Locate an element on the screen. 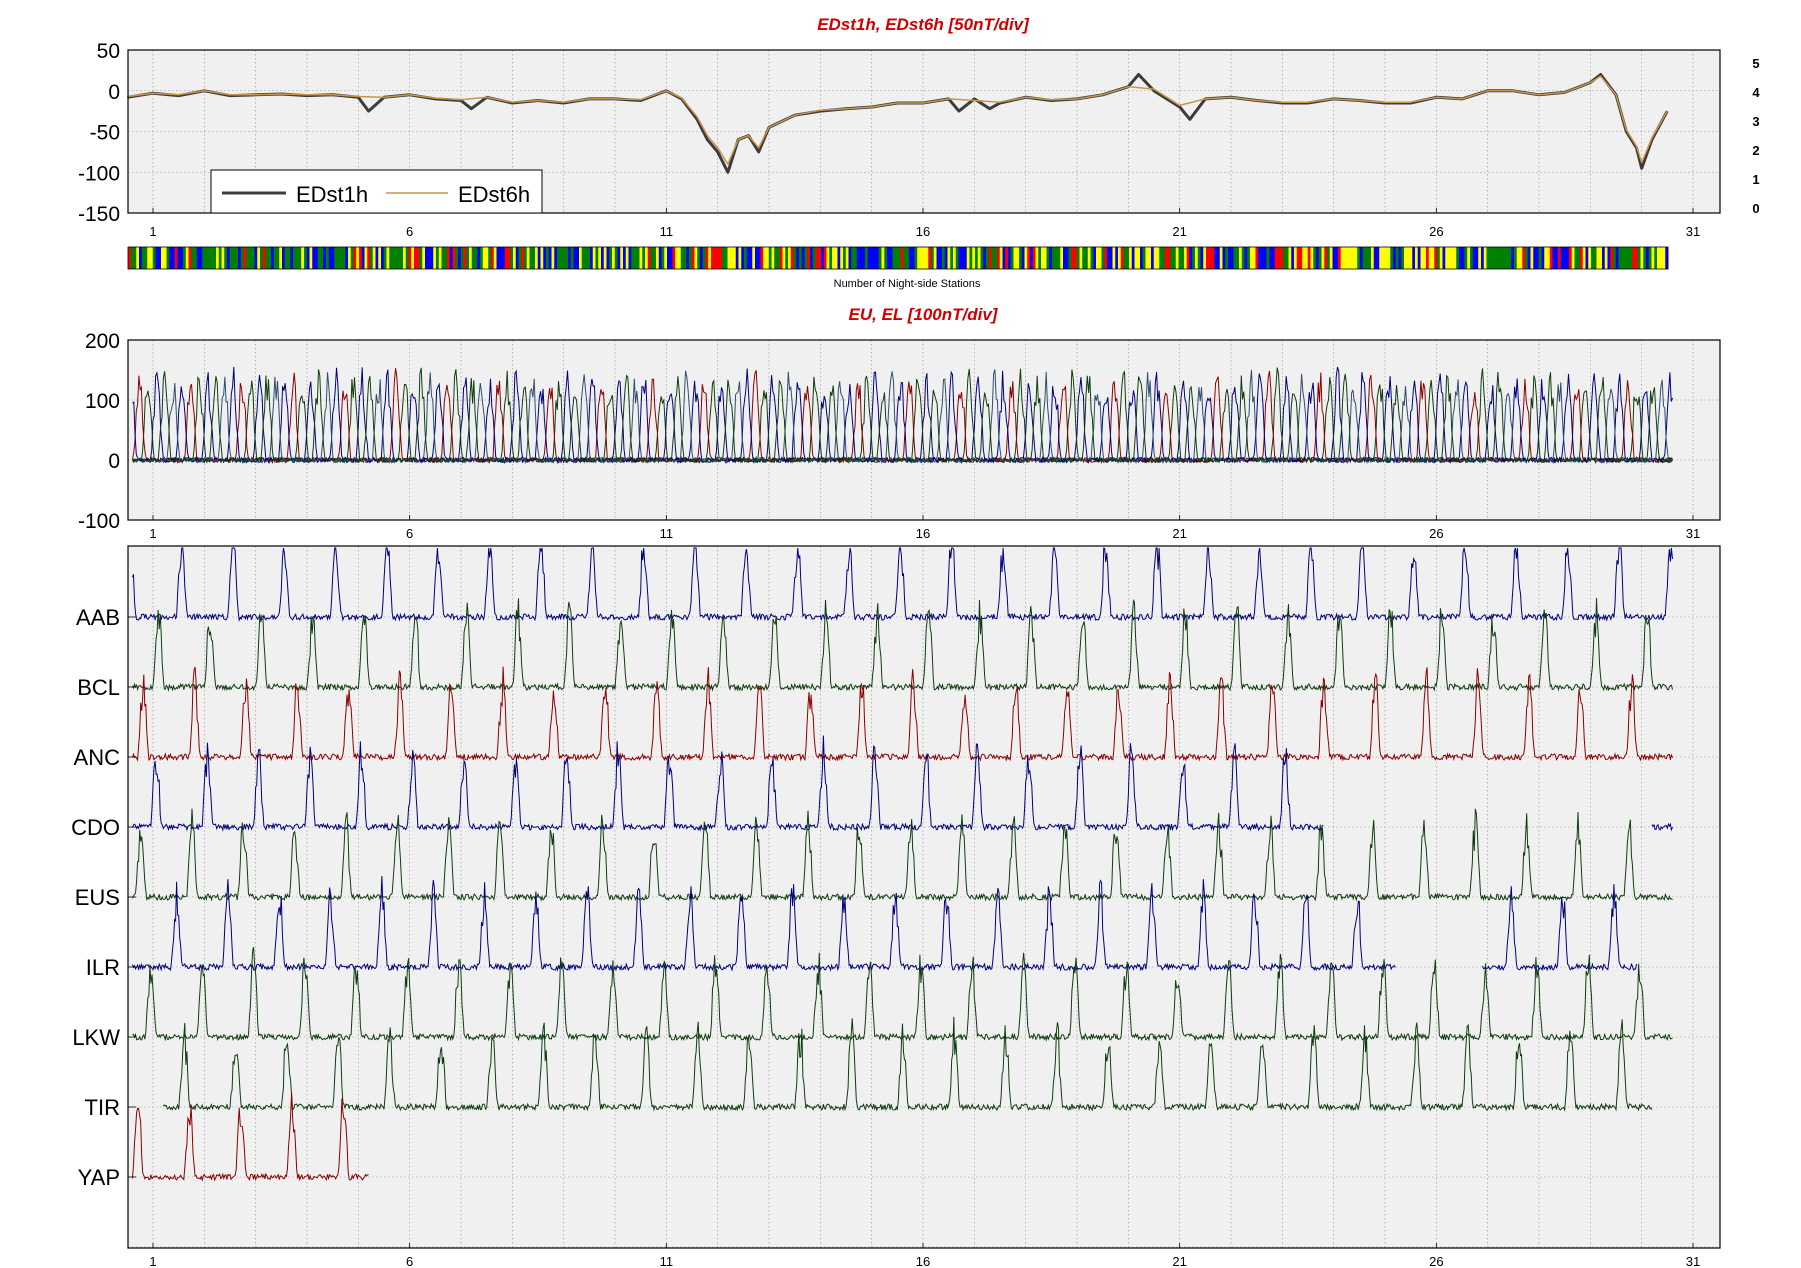  x-tick-label: 6 is located at coordinates (409, 1261).